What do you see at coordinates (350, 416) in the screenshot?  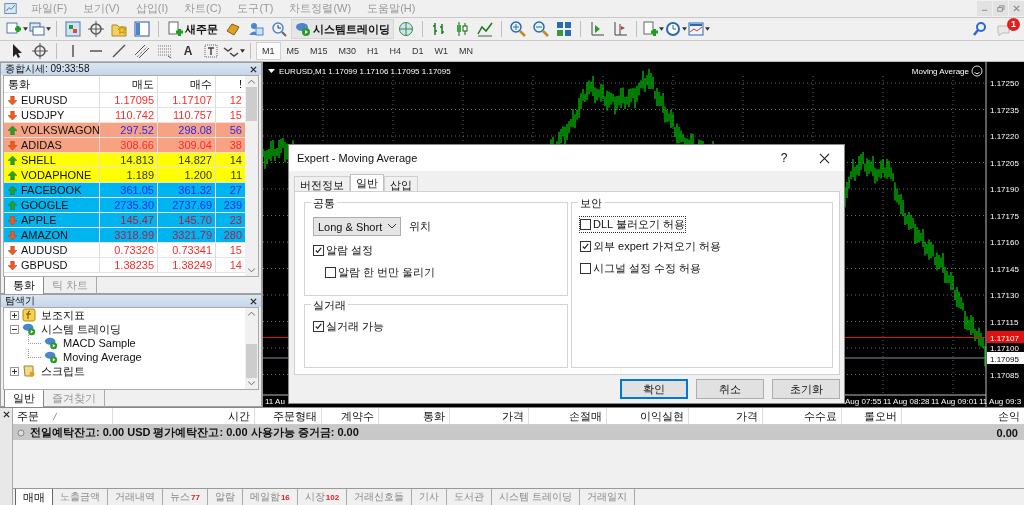 I see `column-header: 계약수` at bounding box center [350, 416].